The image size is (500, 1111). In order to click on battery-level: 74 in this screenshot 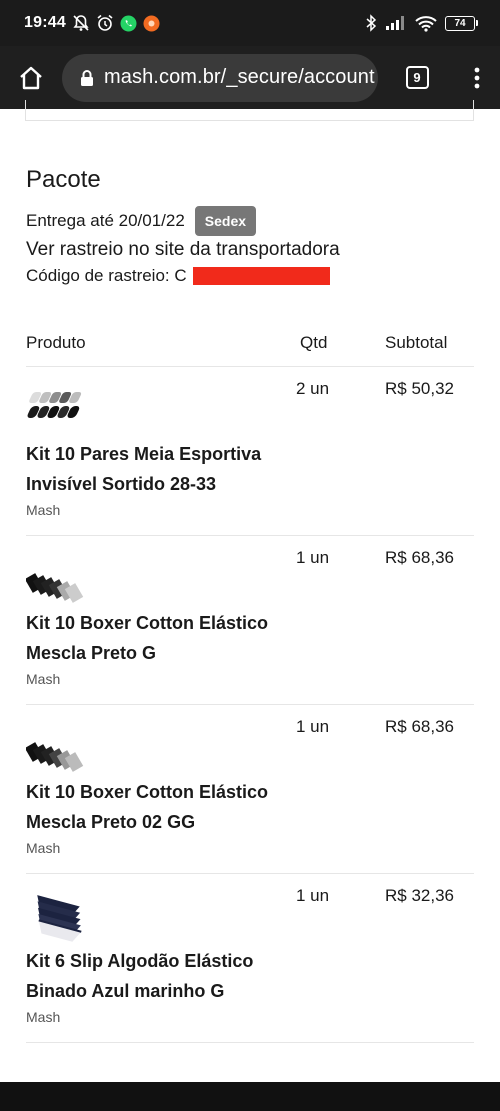, I will do `click(460, 23)`.